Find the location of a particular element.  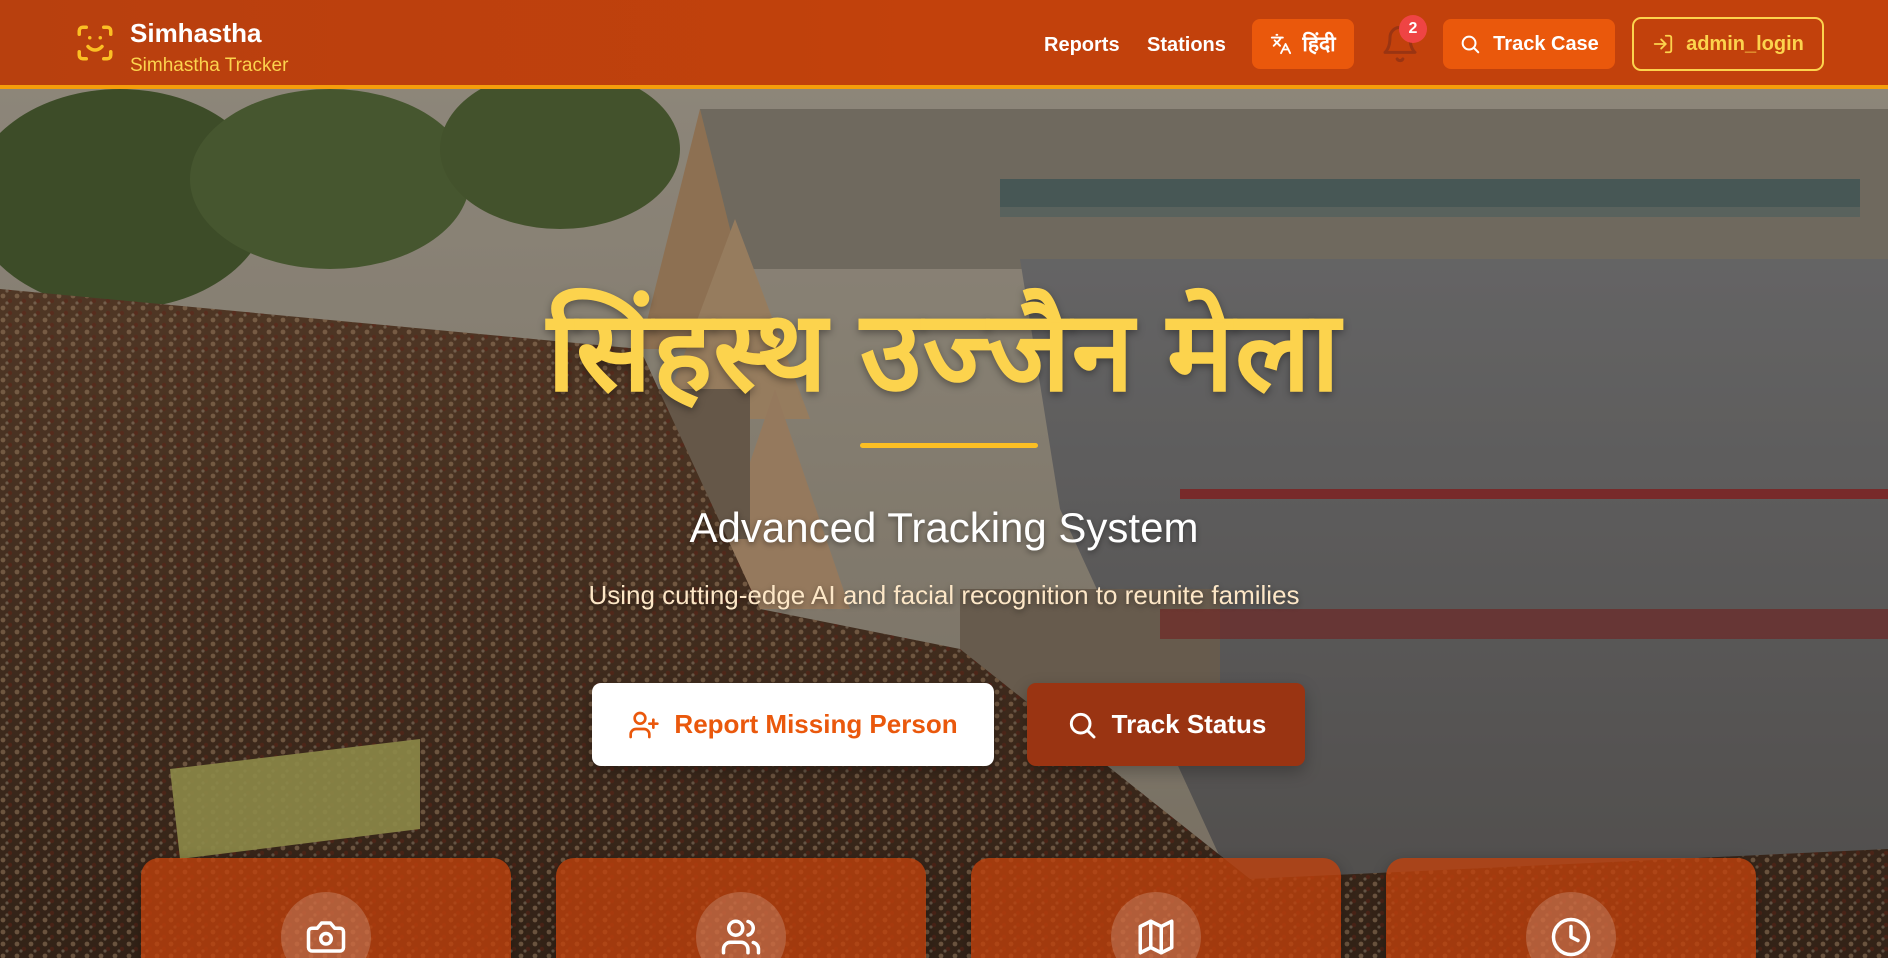

language-label: हिंदी is located at coordinates (1319, 44).